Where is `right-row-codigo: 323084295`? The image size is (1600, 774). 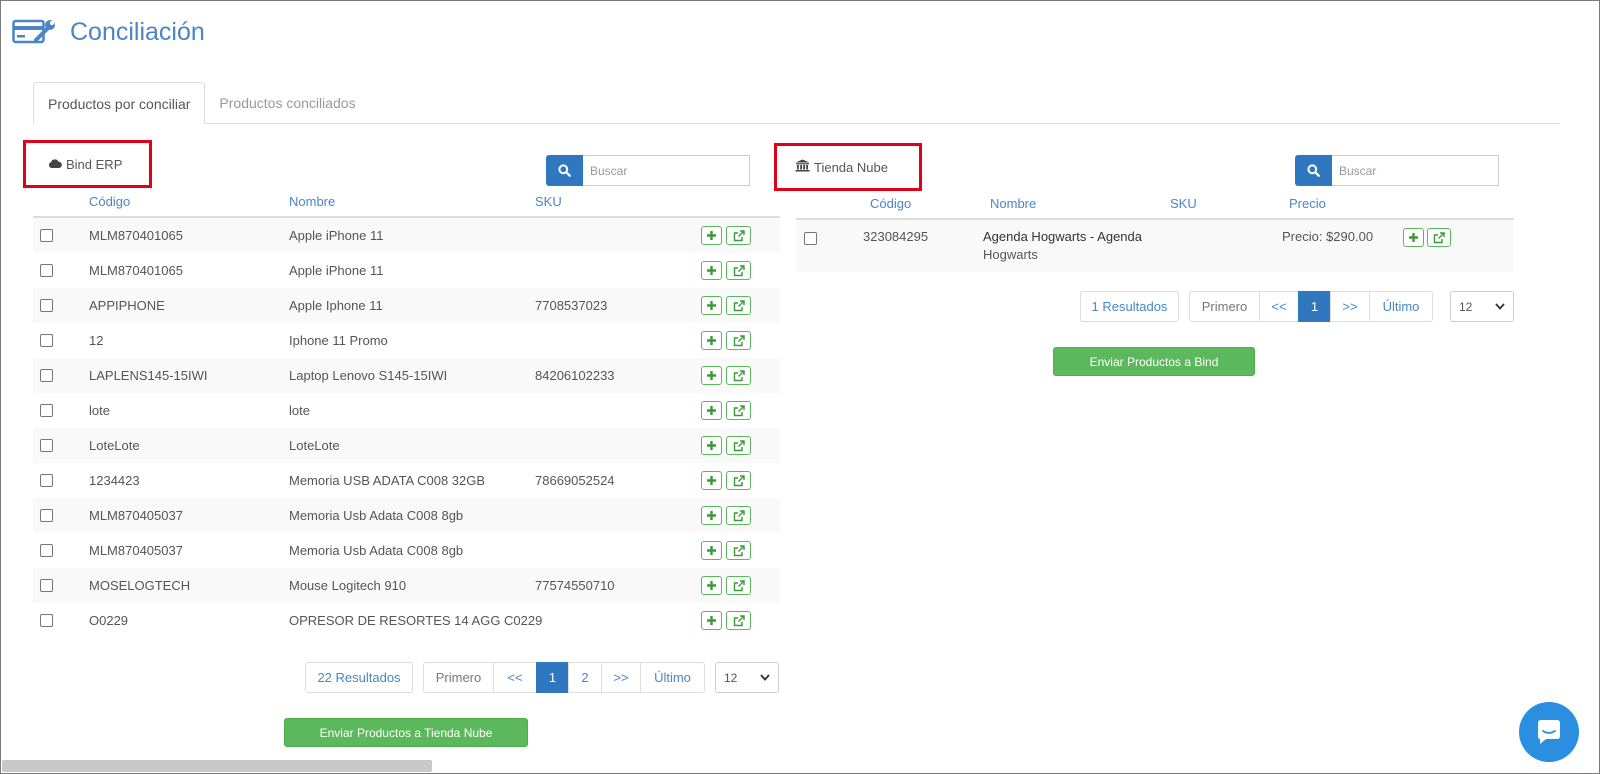
right-row-codigo: 323084295 is located at coordinates (896, 236).